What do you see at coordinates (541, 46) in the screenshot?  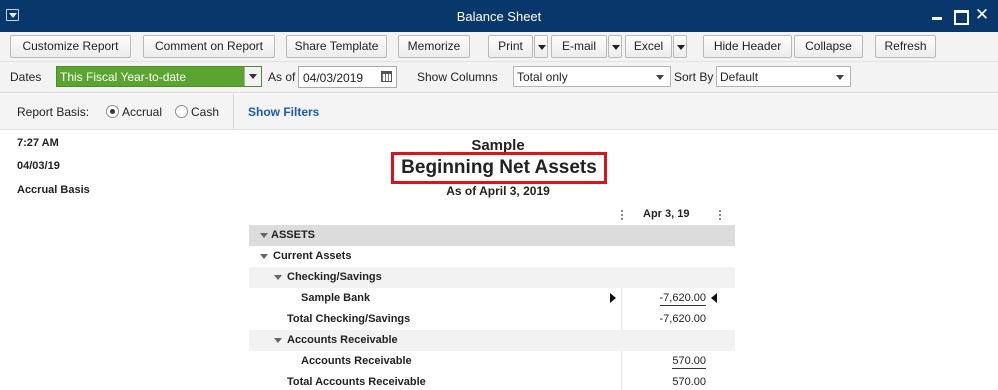 I see `print-dropdown-icon` at bounding box center [541, 46].